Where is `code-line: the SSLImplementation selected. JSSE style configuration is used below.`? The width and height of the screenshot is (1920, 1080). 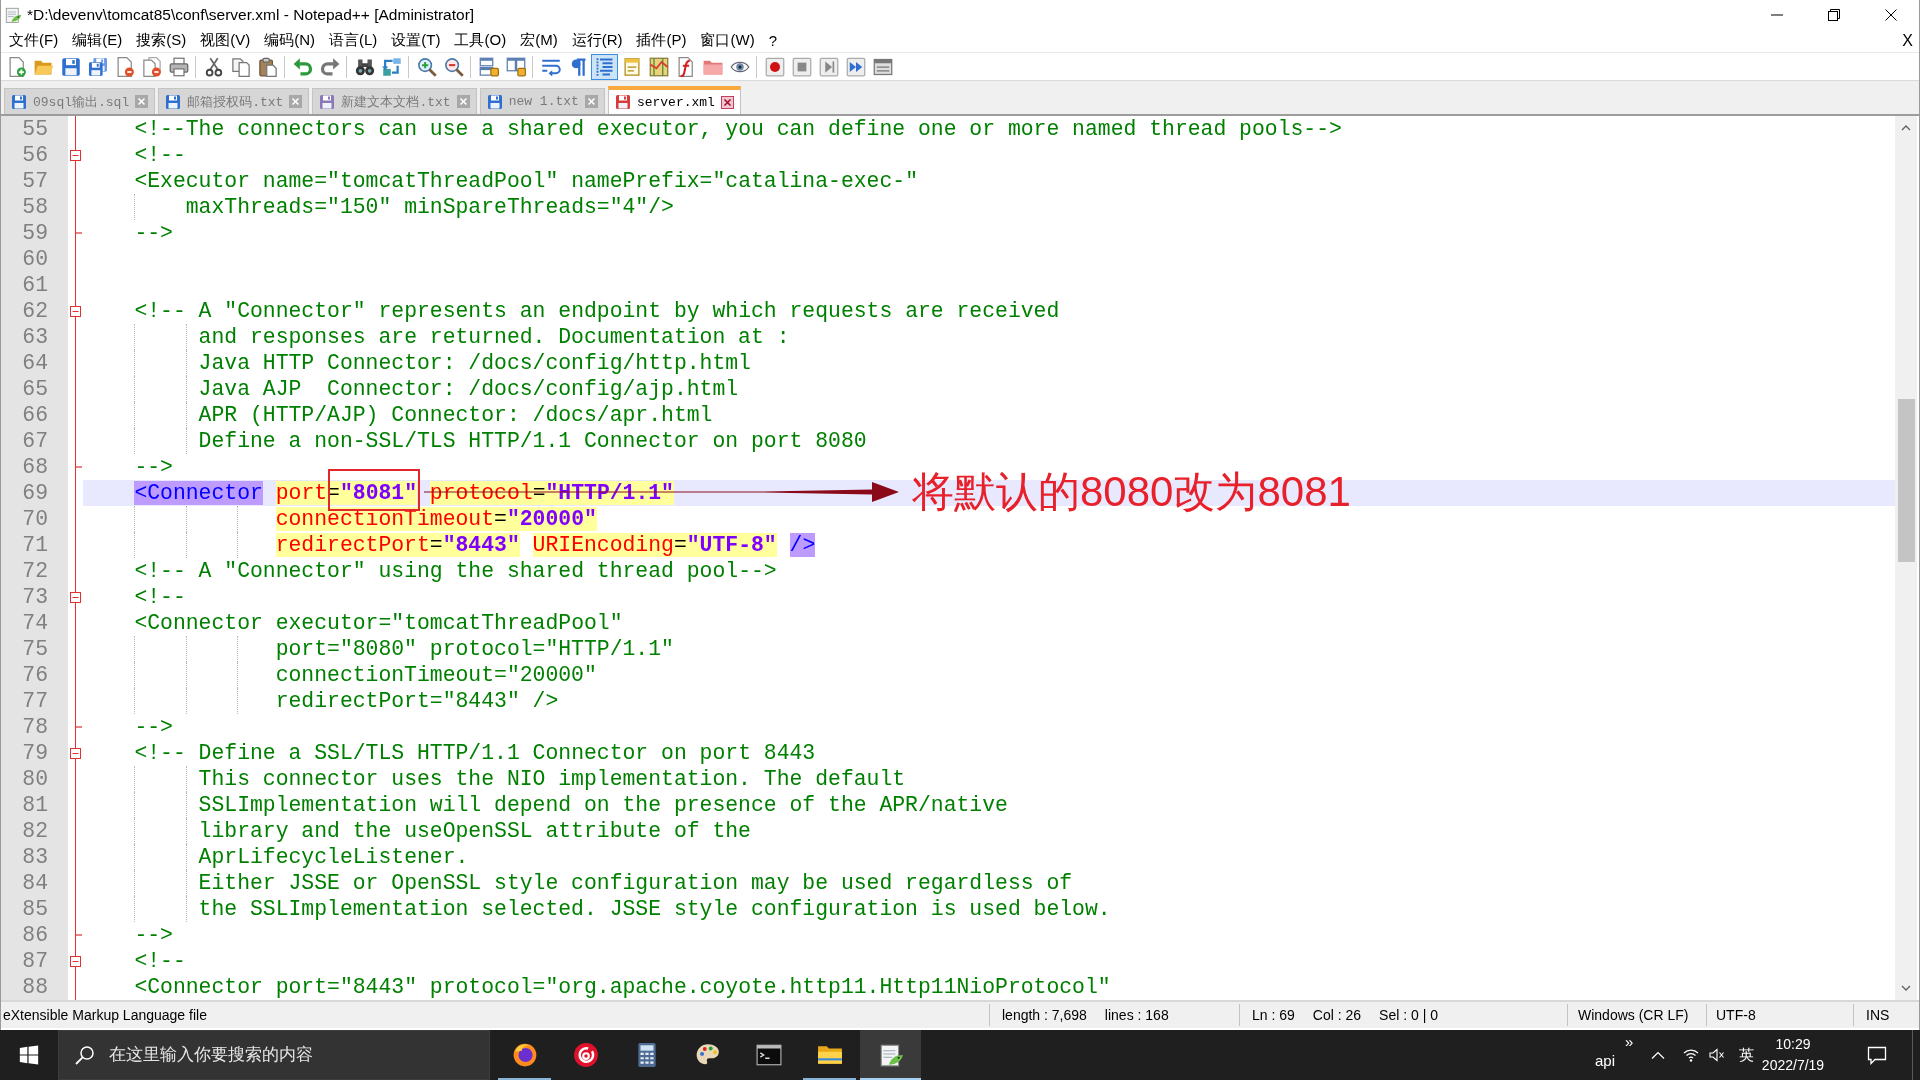 code-line: the SSLImplementation selected. JSSE style configuration is used below. is located at coordinates (654, 909).